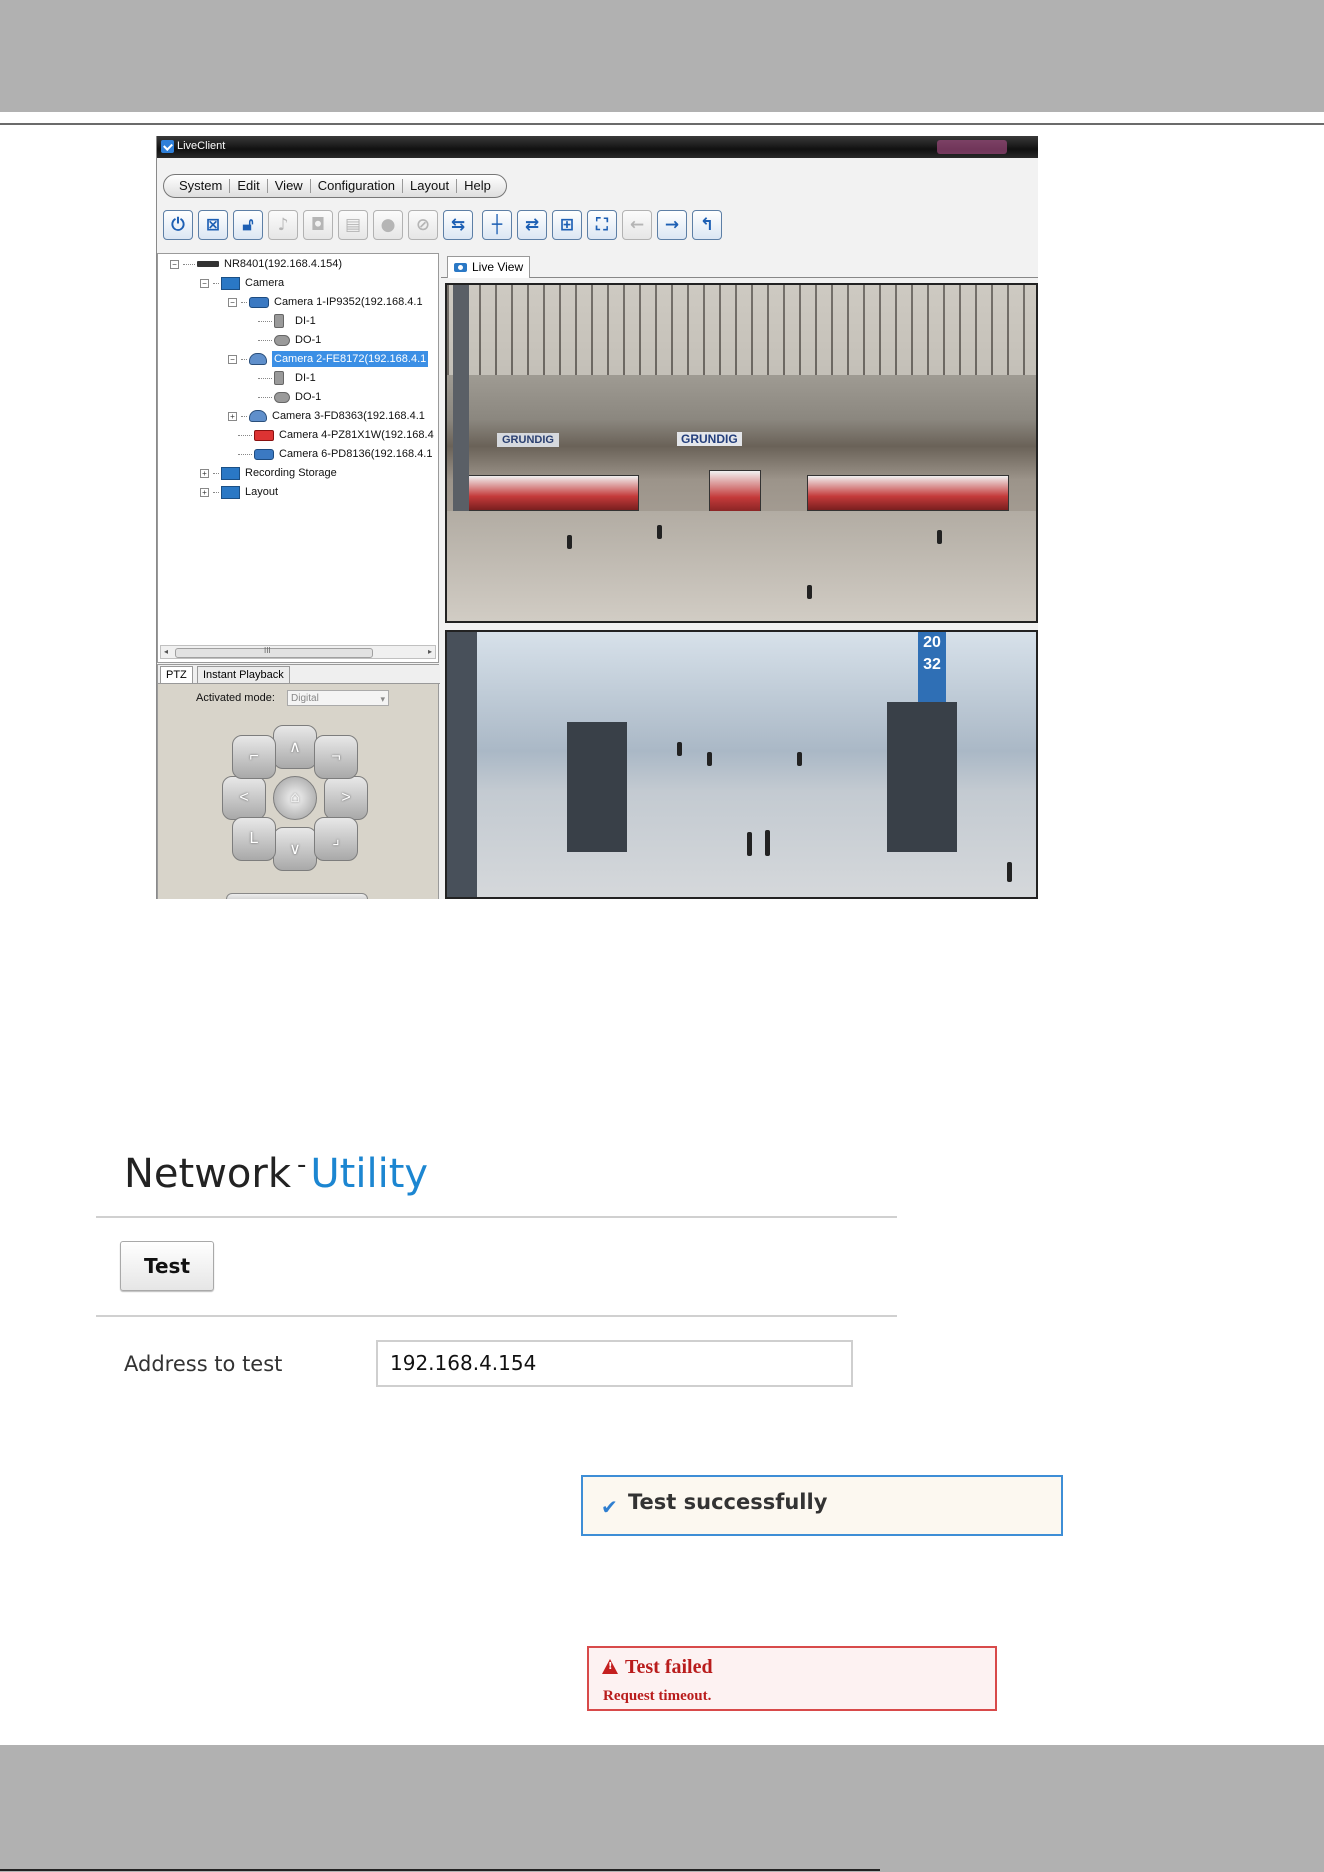  I want to click on ptz-up-button: ∧, so click(295, 747).